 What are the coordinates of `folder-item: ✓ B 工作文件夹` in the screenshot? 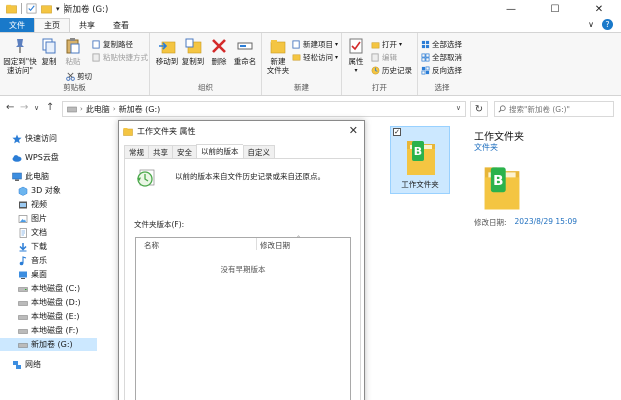 It's located at (420, 160).